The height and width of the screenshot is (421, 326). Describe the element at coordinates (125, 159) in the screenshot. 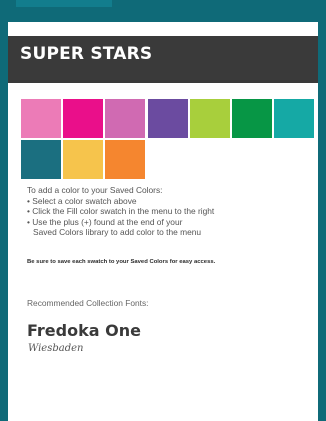

I see `swatch-orange` at that location.